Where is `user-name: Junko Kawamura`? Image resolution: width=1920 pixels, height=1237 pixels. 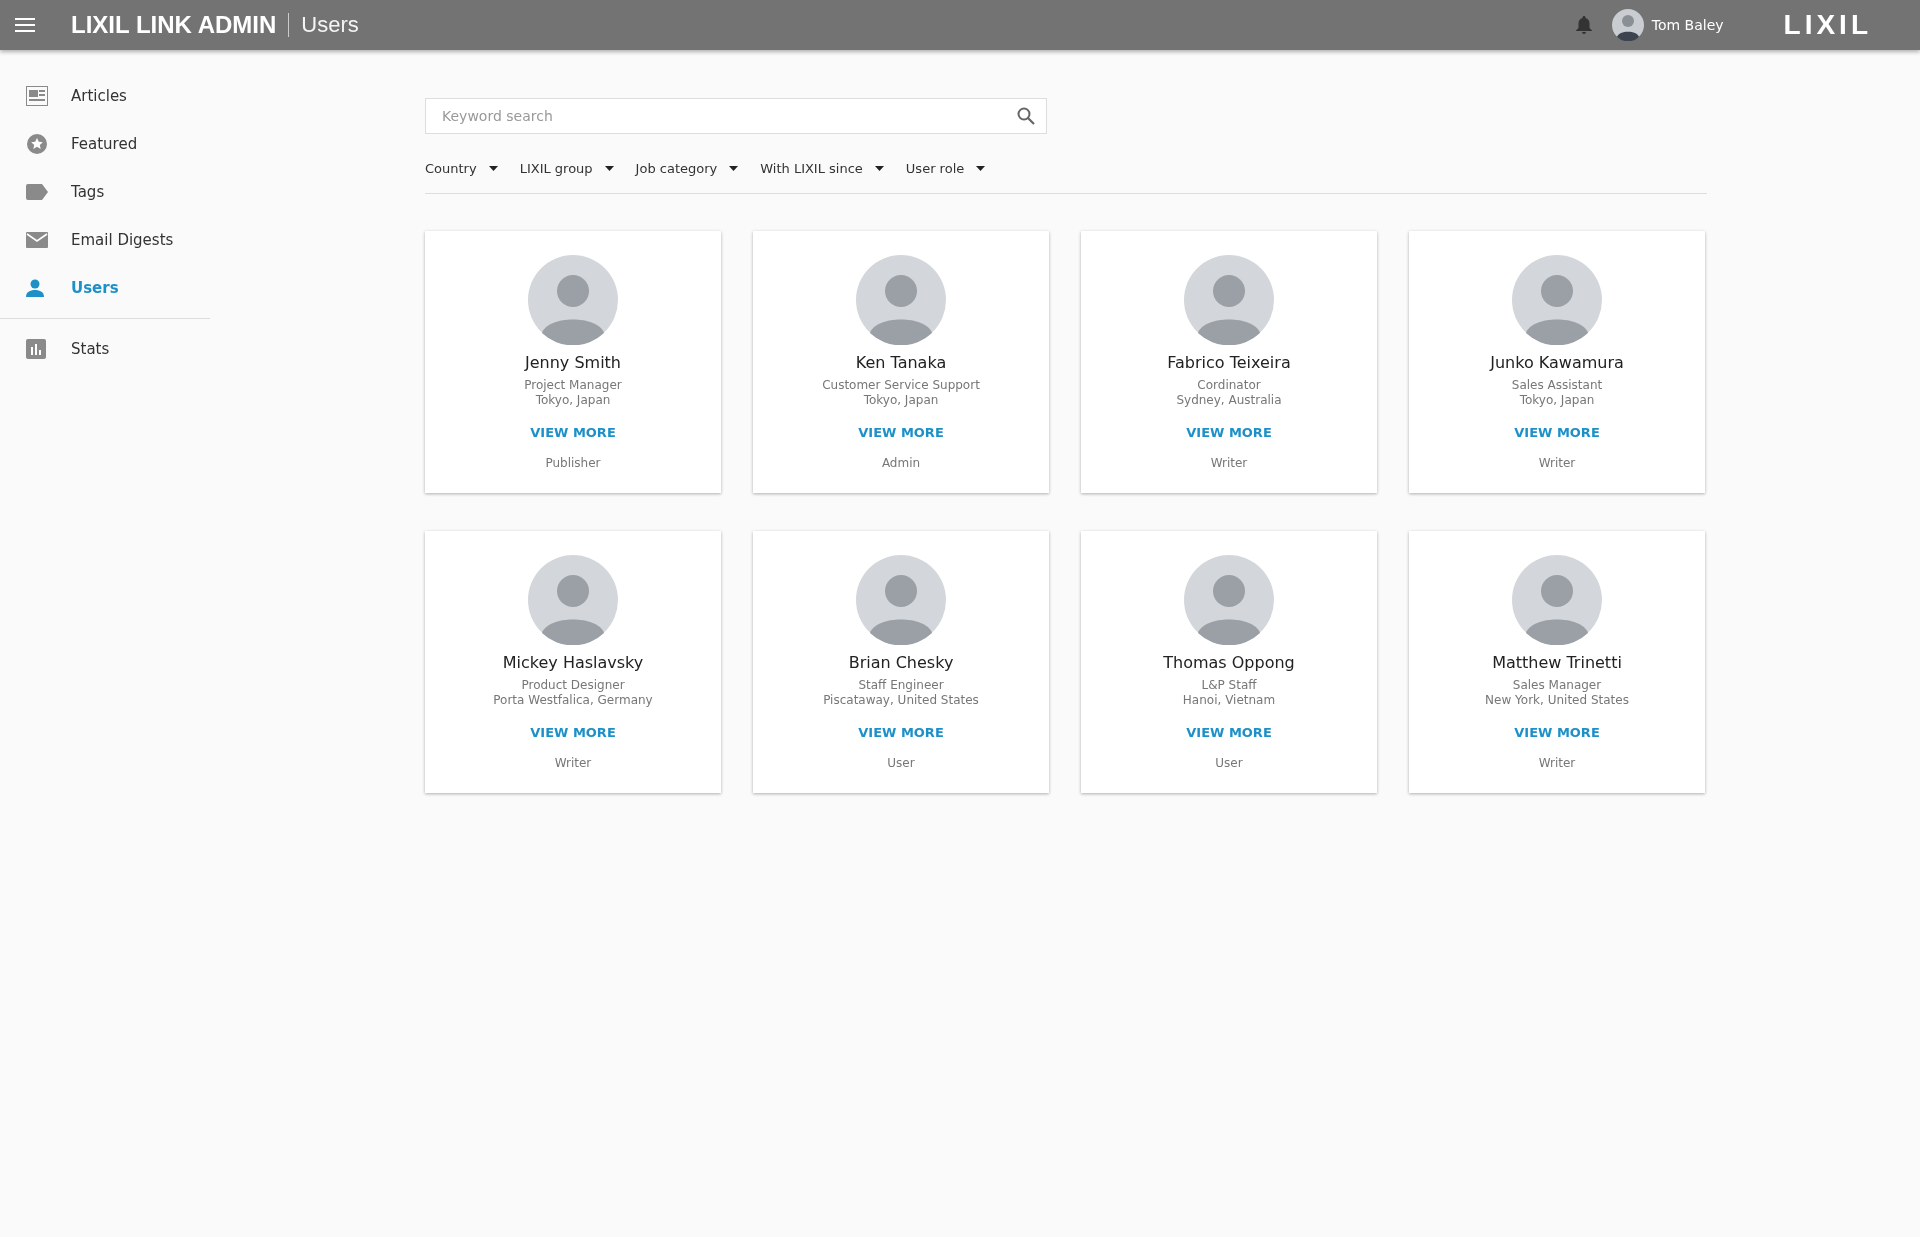
user-name: Junko Kawamura is located at coordinates (1557, 362).